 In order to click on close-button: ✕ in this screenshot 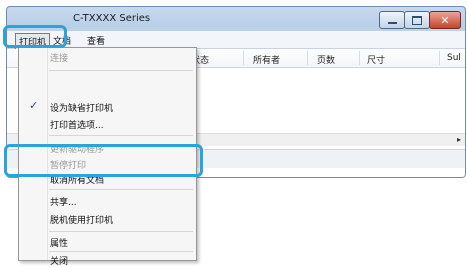, I will do `click(445, 20)`.